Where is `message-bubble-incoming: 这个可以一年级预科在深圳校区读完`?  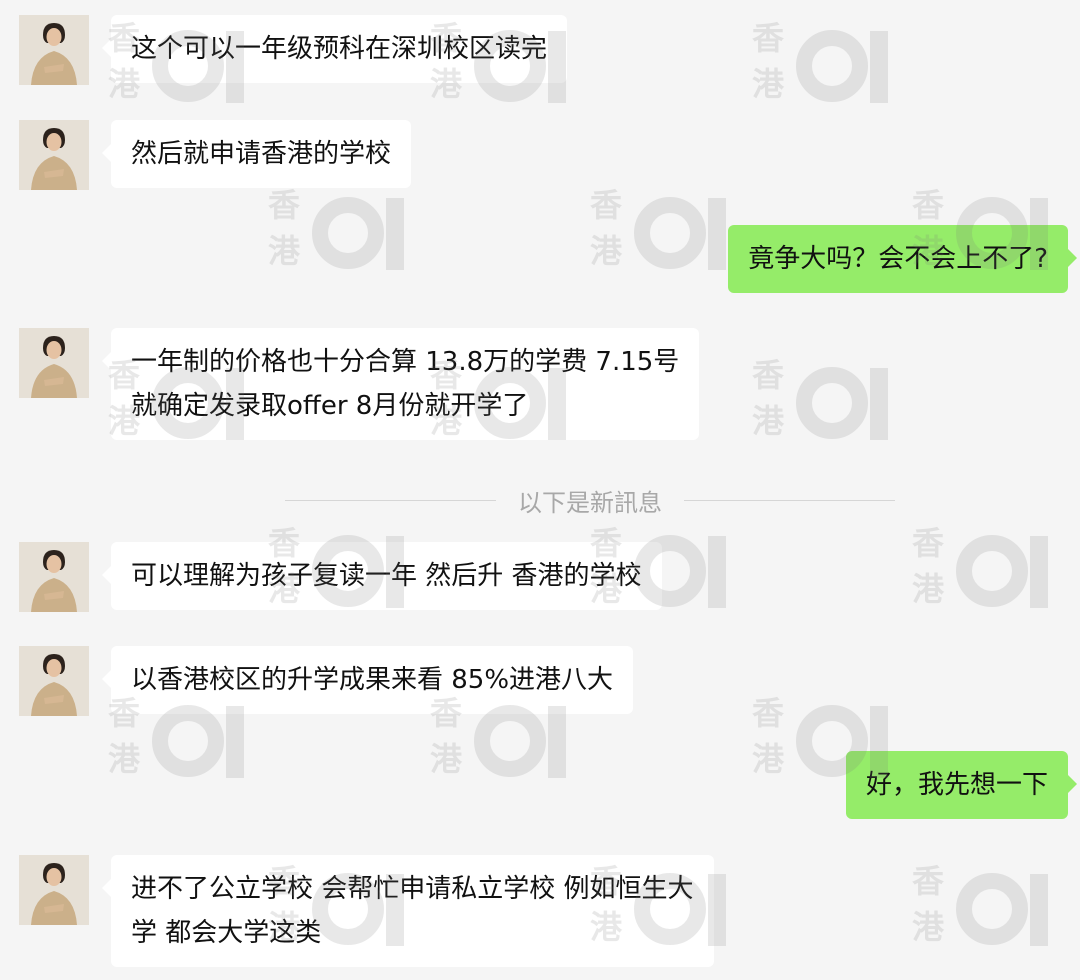
message-bubble-incoming: 这个可以一年级预科在深圳校区读完 is located at coordinates (334, 49).